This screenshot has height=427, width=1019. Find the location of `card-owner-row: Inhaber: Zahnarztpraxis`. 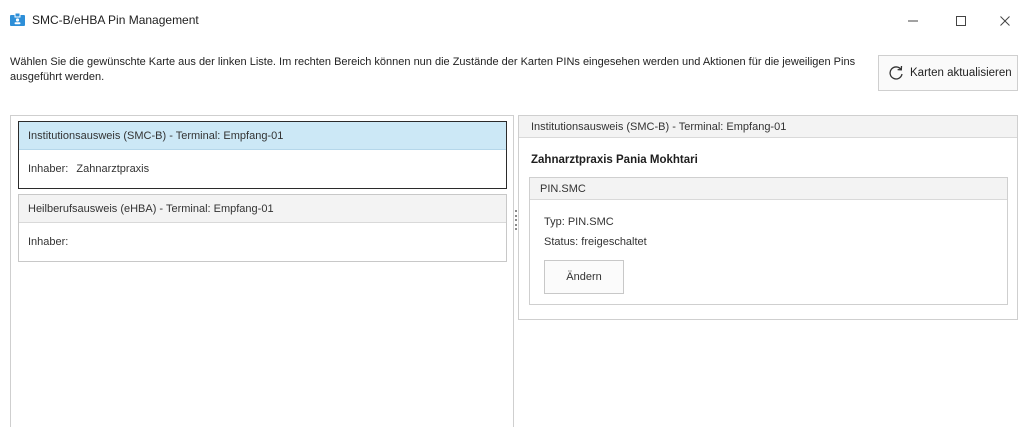

card-owner-row: Inhaber: Zahnarztpraxis is located at coordinates (262, 169).